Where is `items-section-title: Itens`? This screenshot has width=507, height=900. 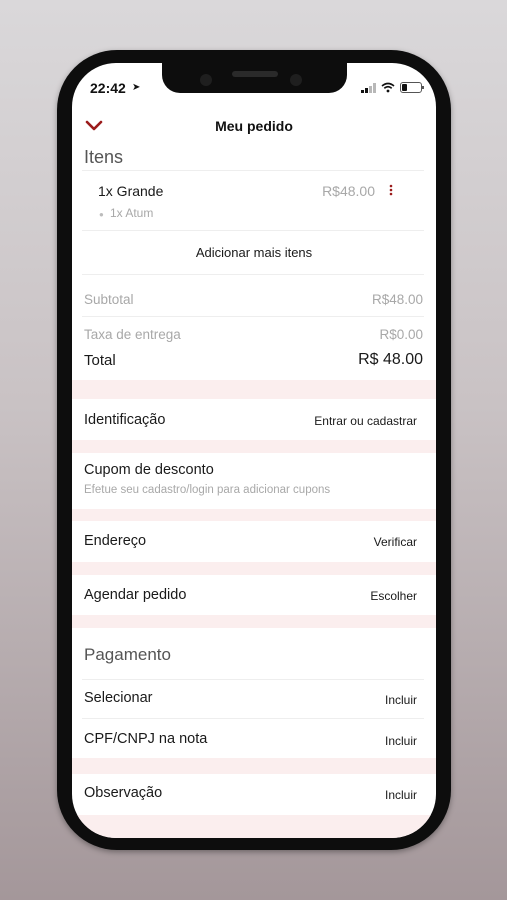
items-section-title: Itens is located at coordinates (104, 157).